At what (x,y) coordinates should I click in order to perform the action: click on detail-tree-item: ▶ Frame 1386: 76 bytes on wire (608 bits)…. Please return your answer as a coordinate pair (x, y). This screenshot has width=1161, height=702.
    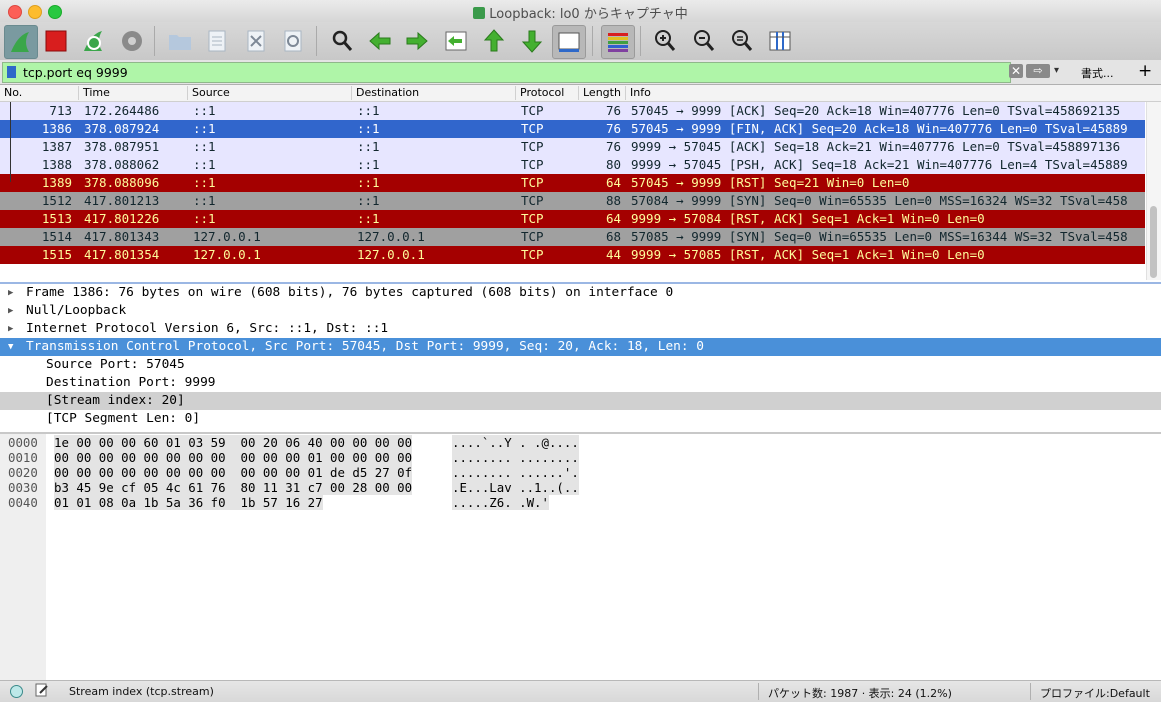
    Looking at the image, I should click on (580, 293).